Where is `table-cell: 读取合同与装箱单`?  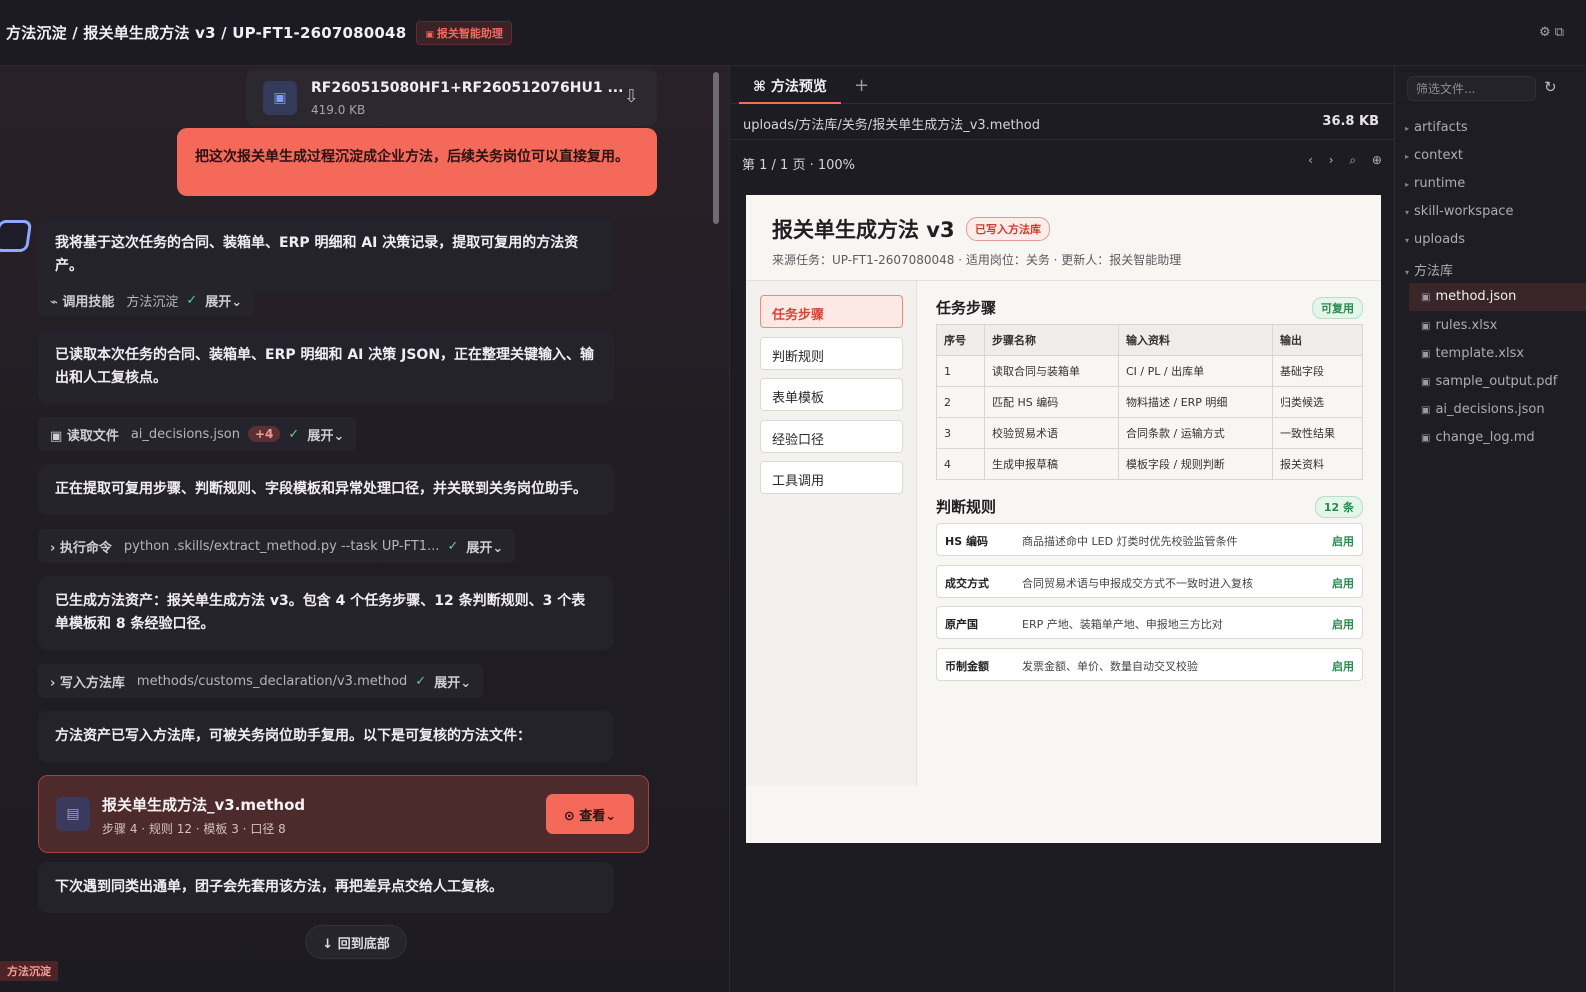
table-cell: 读取合同与装箱单 is located at coordinates (1051, 371).